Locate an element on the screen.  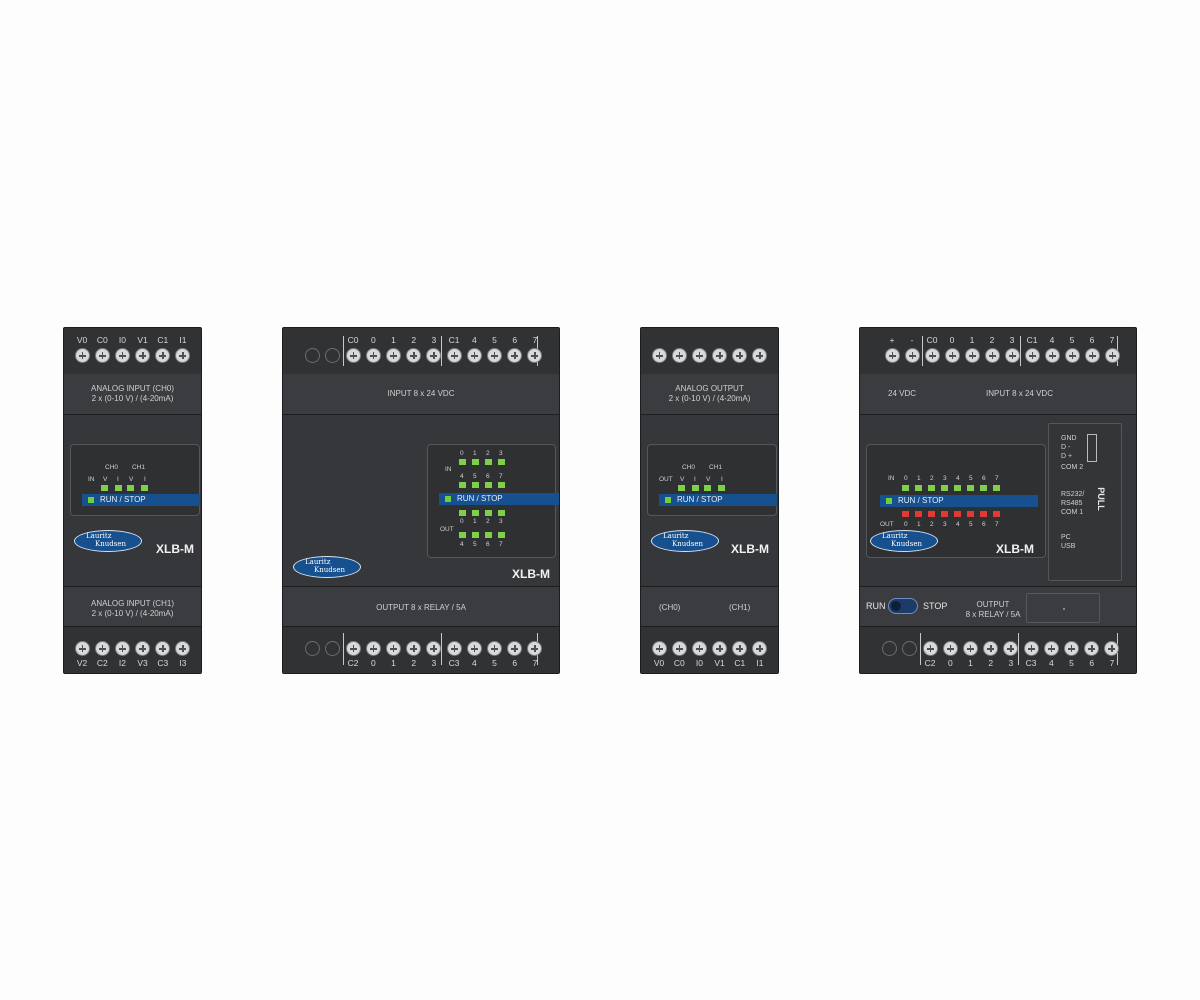
led-number: 0 is located at coordinates (906, 478).